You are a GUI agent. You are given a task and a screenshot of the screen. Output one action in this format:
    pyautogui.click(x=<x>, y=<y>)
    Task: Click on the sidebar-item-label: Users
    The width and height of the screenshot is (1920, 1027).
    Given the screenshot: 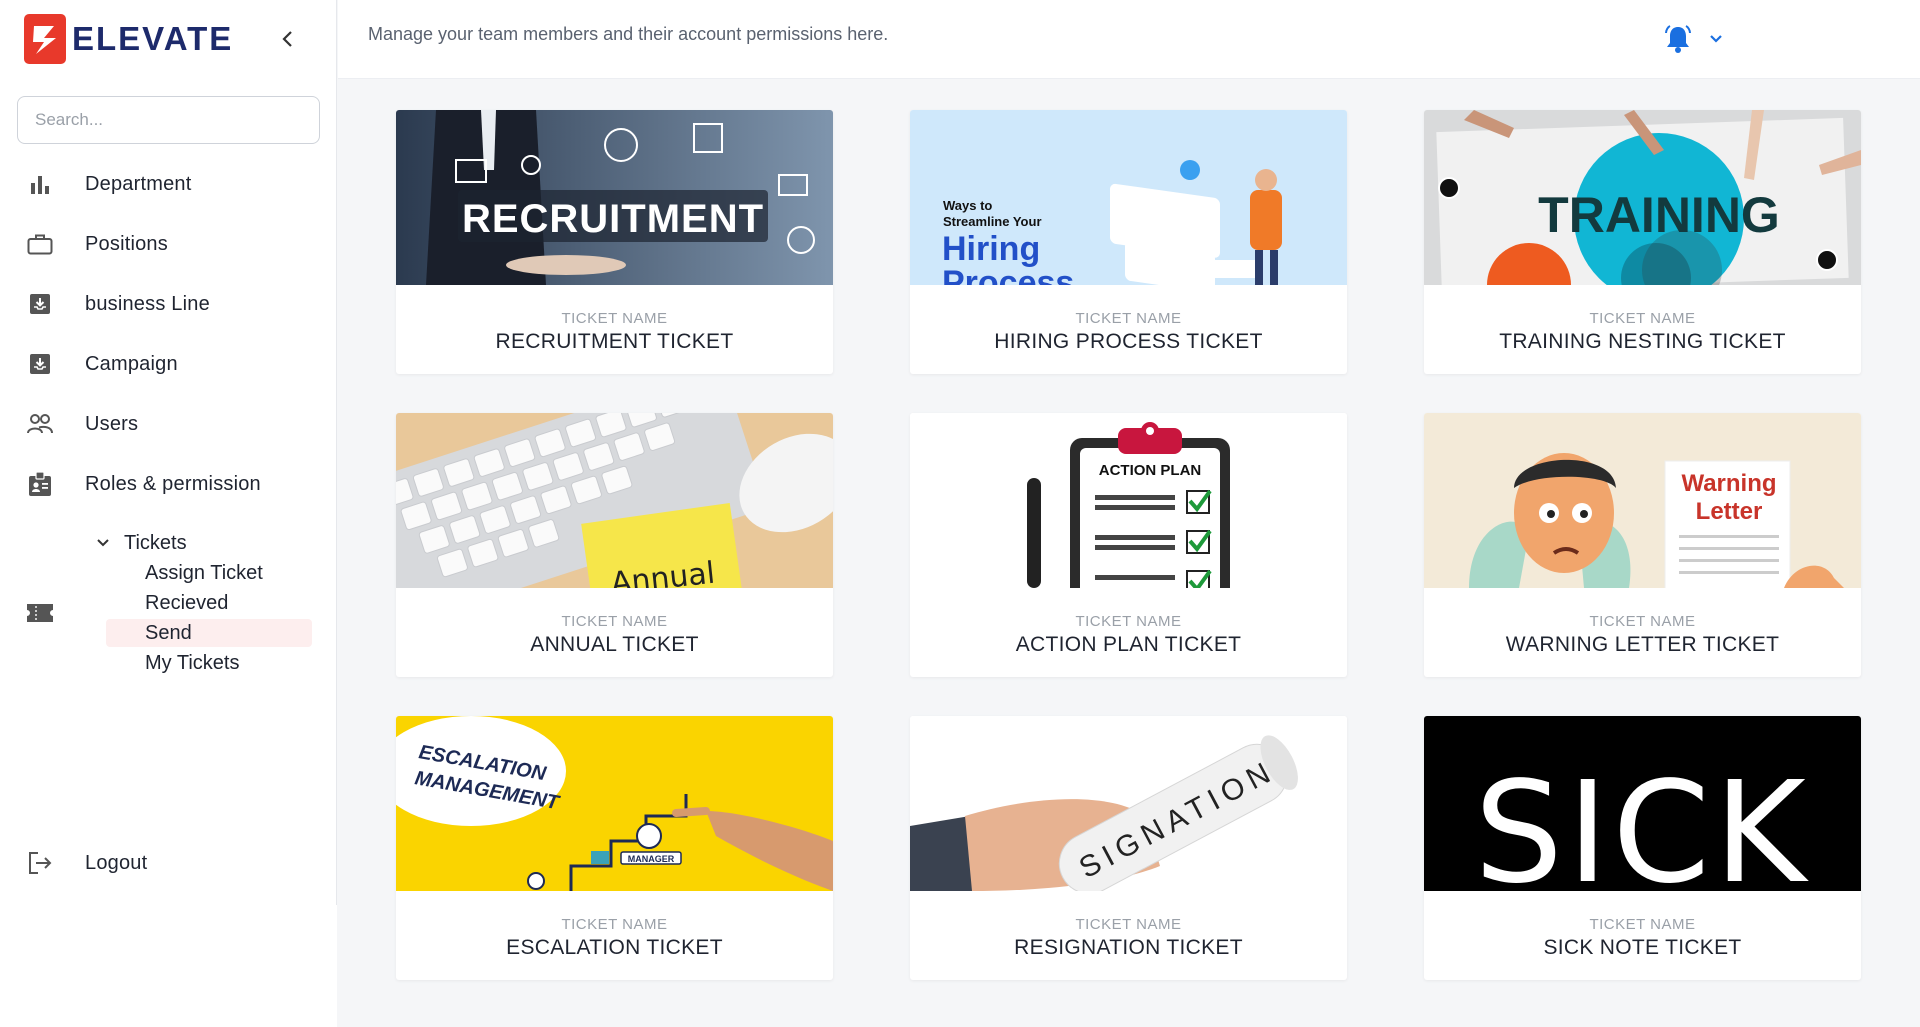 What is the action you would take?
    pyautogui.click(x=112, y=423)
    